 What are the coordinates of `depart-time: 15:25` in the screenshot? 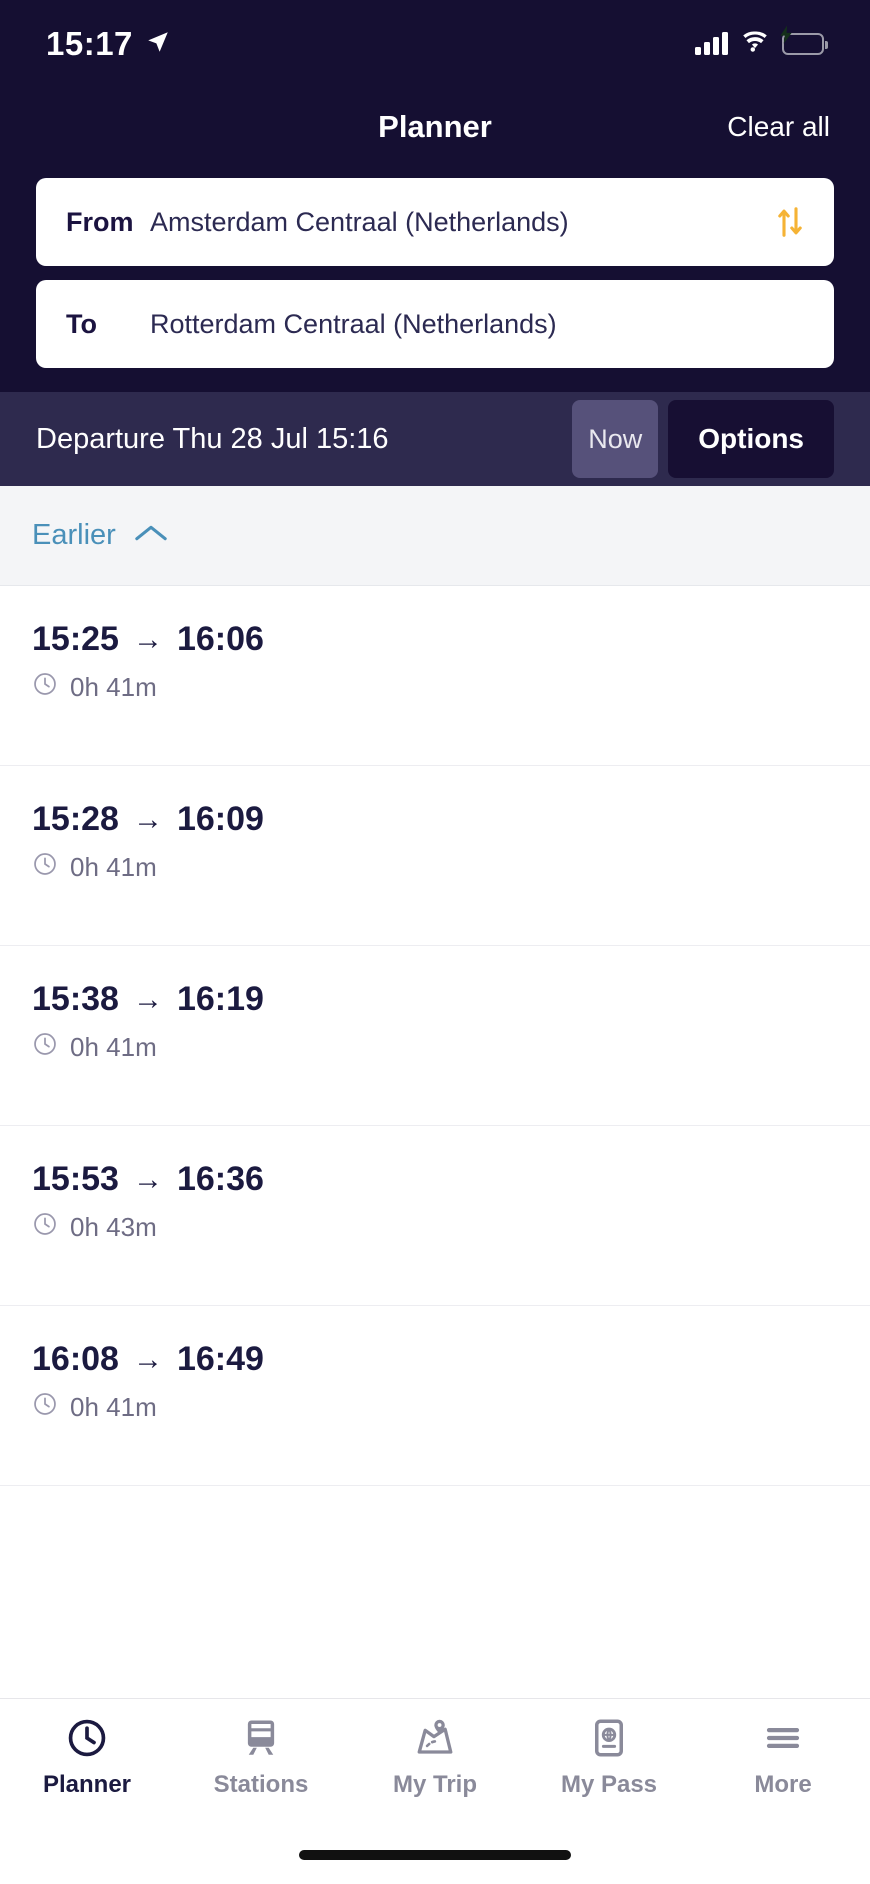 It's located at (75, 639).